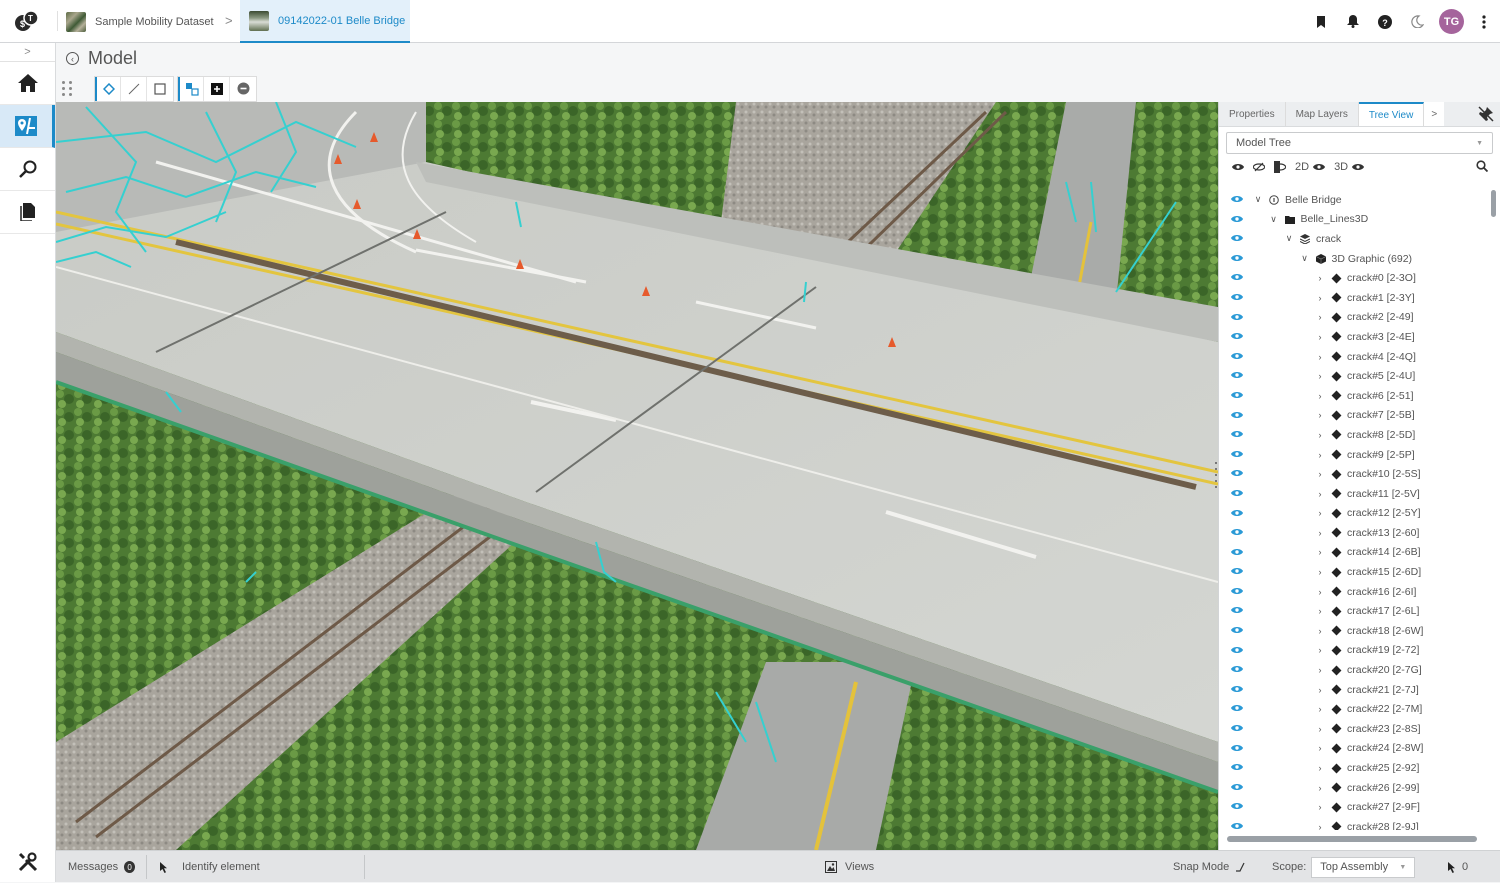 Image resolution: width=1500 pixels, height=883 pixels. What do you see at coordinates (1354, 239) in the screenshot?
I see `tree-node: ∨ crack` at bounding box center [1354, 239].